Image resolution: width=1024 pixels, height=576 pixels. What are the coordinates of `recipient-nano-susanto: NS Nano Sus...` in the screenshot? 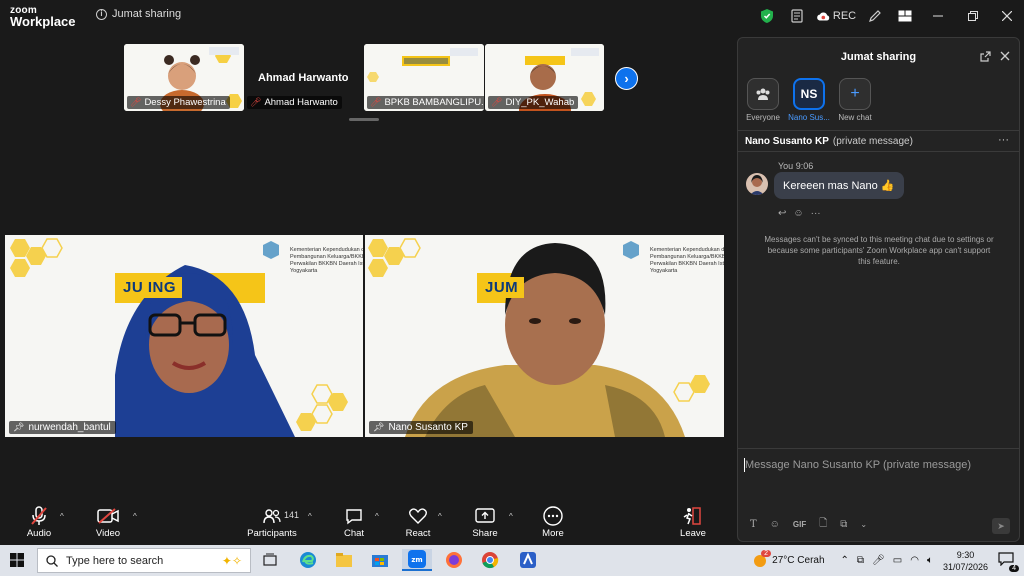 It's located at (809, 100).